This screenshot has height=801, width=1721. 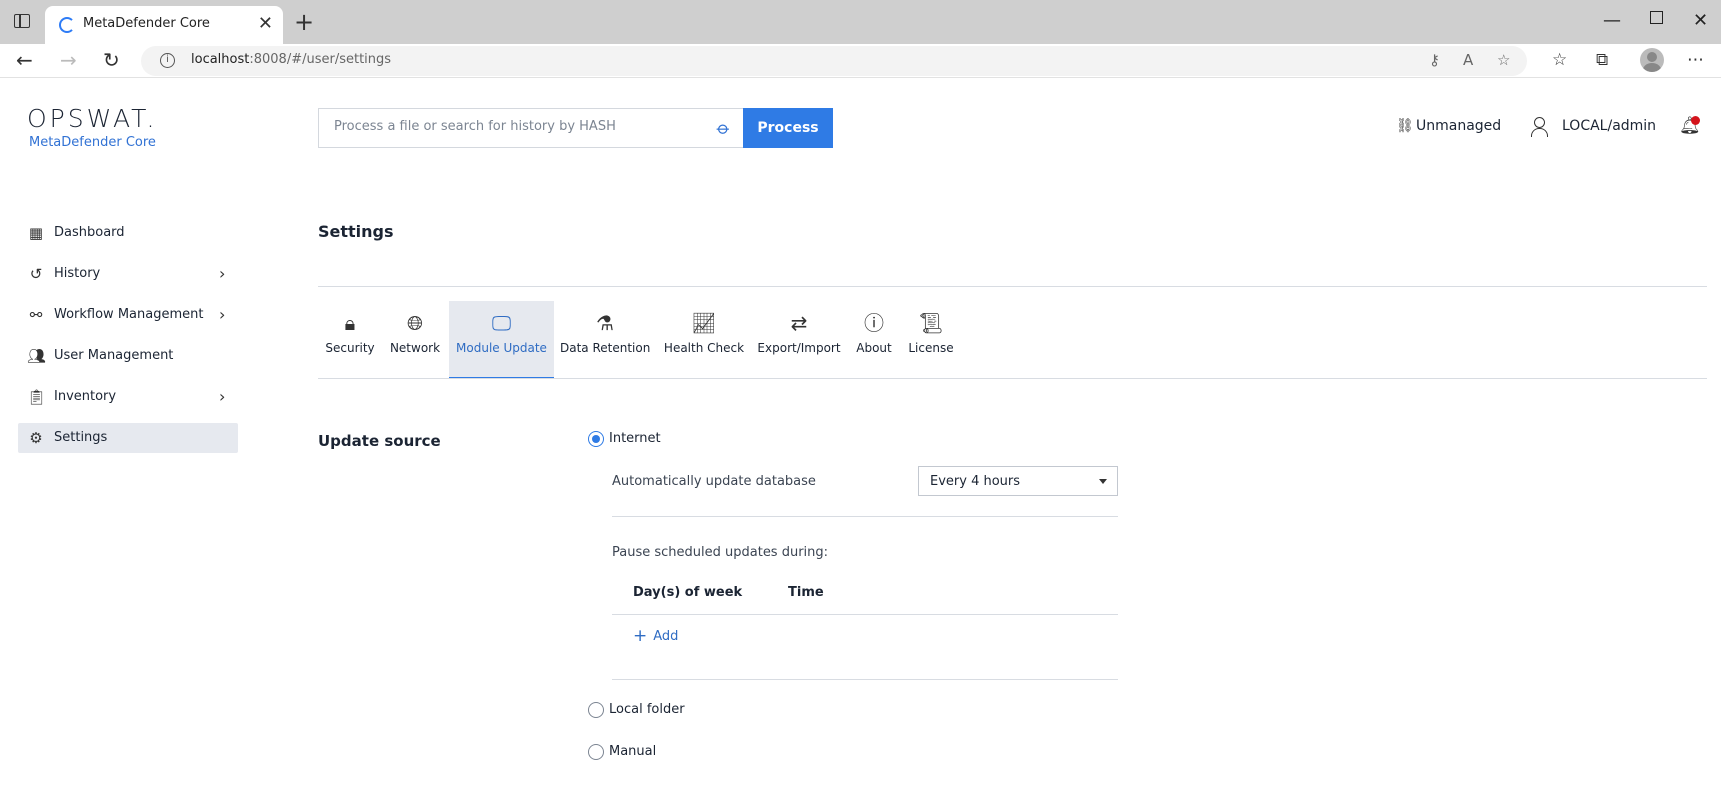 I want to click on table-header-divider, so click(x=865, y=614).